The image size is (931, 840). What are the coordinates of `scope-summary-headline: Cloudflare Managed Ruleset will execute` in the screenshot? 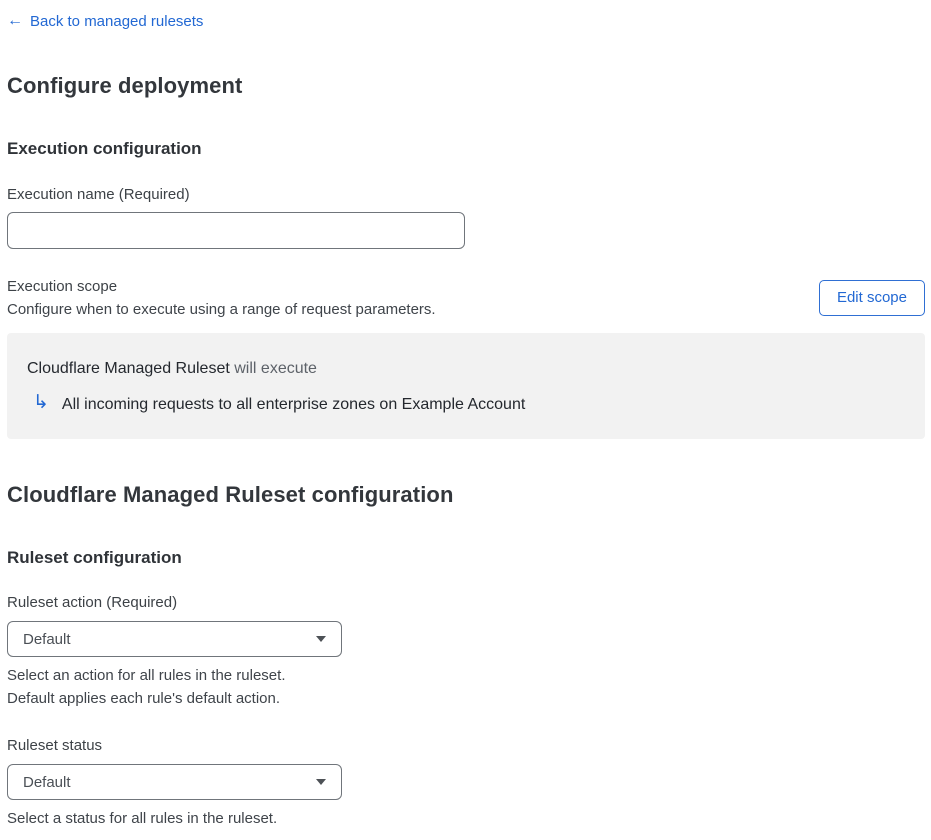 It's located at (466, 369).